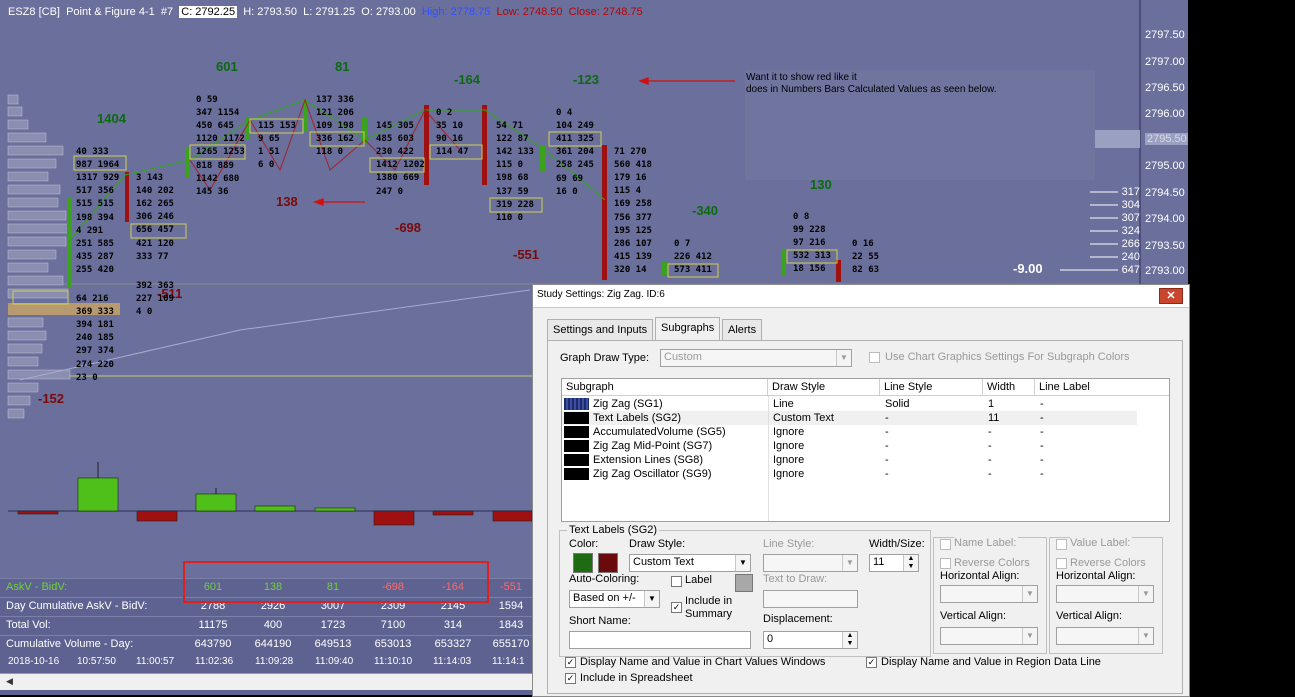  What do you see at coordinates (665, 387) in the screenshot?
I see `col-header-subgraph: Subgraph` at bounding box center [665, 387].